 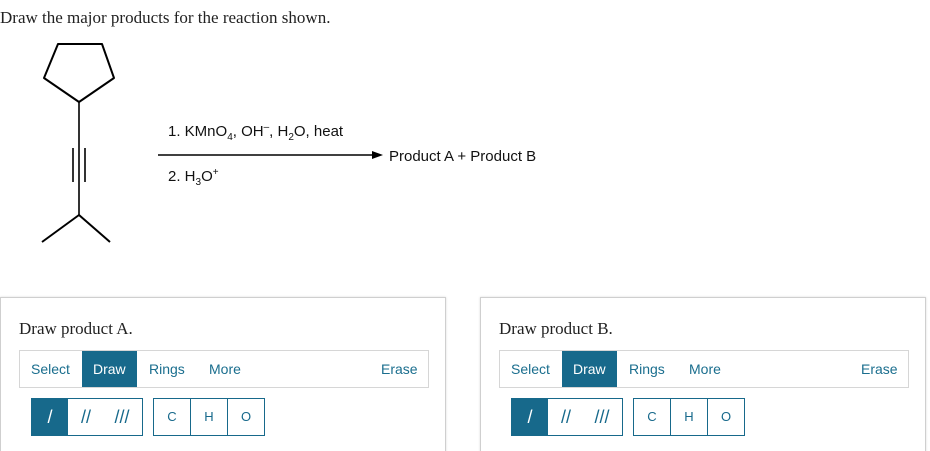 What do you see at coordinates (197, 131) in the screenshot?
I see `reagent-step-1-prefix: 1. KMnO` at bounding box center [197, 131].